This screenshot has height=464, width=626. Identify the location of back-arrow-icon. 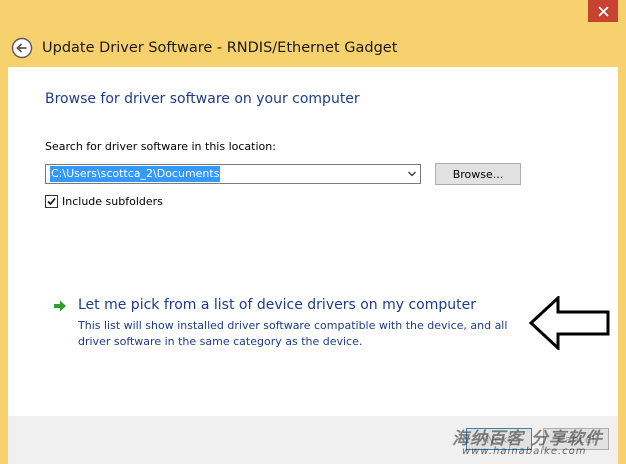
(22, 48).